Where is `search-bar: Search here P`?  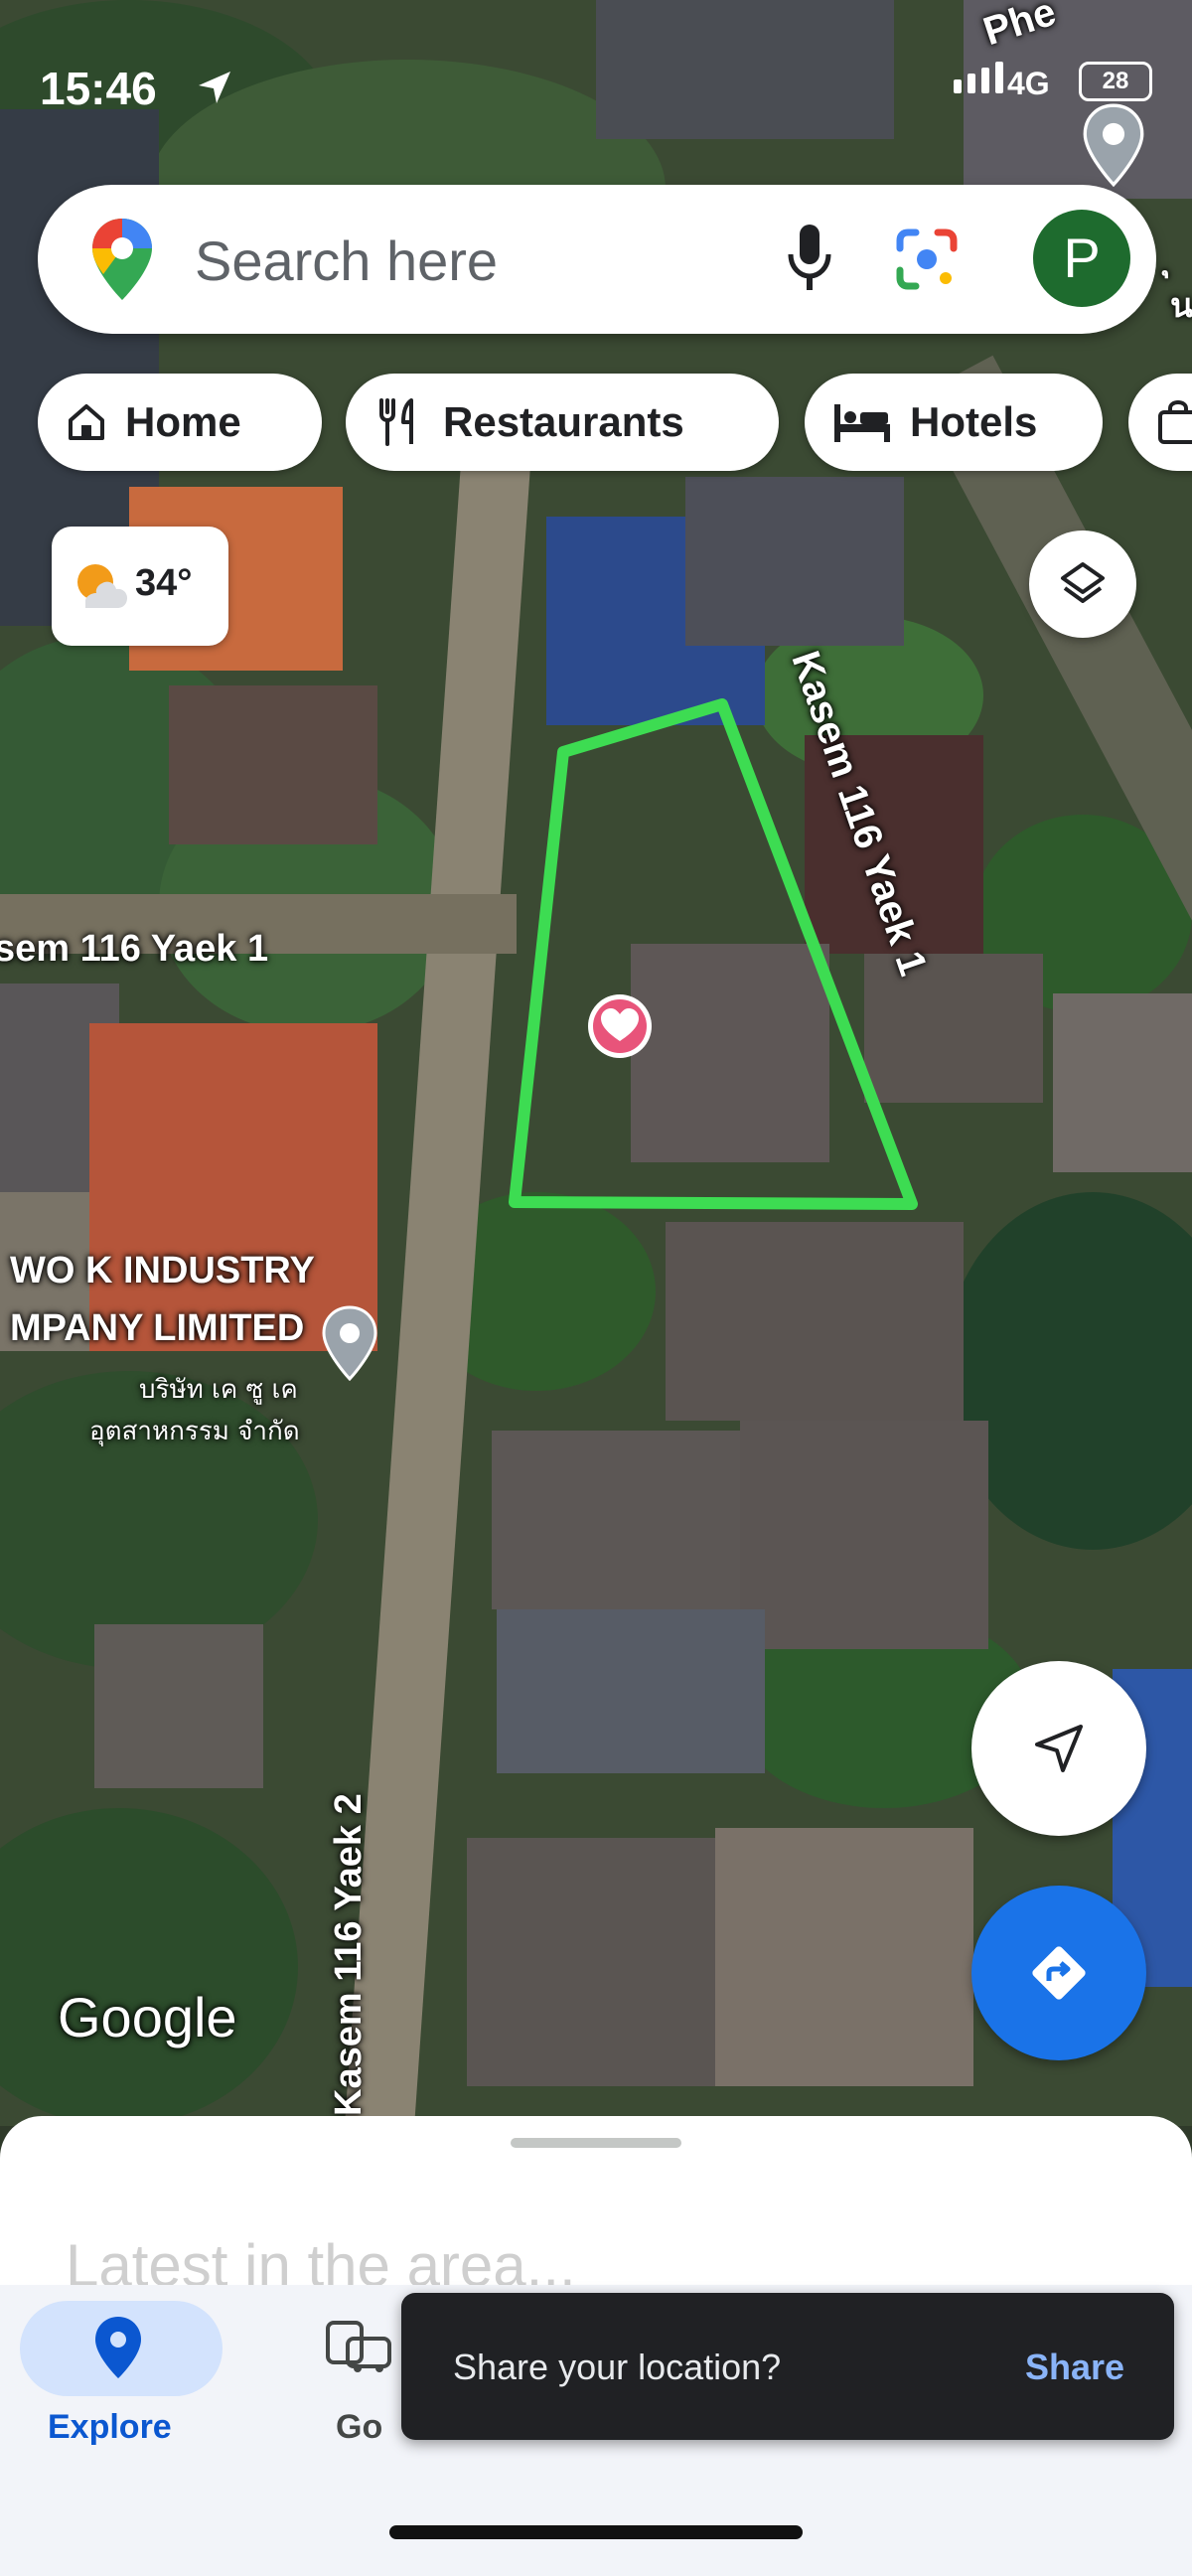 search-bar: Search here P is located at coordinates (597, 259).